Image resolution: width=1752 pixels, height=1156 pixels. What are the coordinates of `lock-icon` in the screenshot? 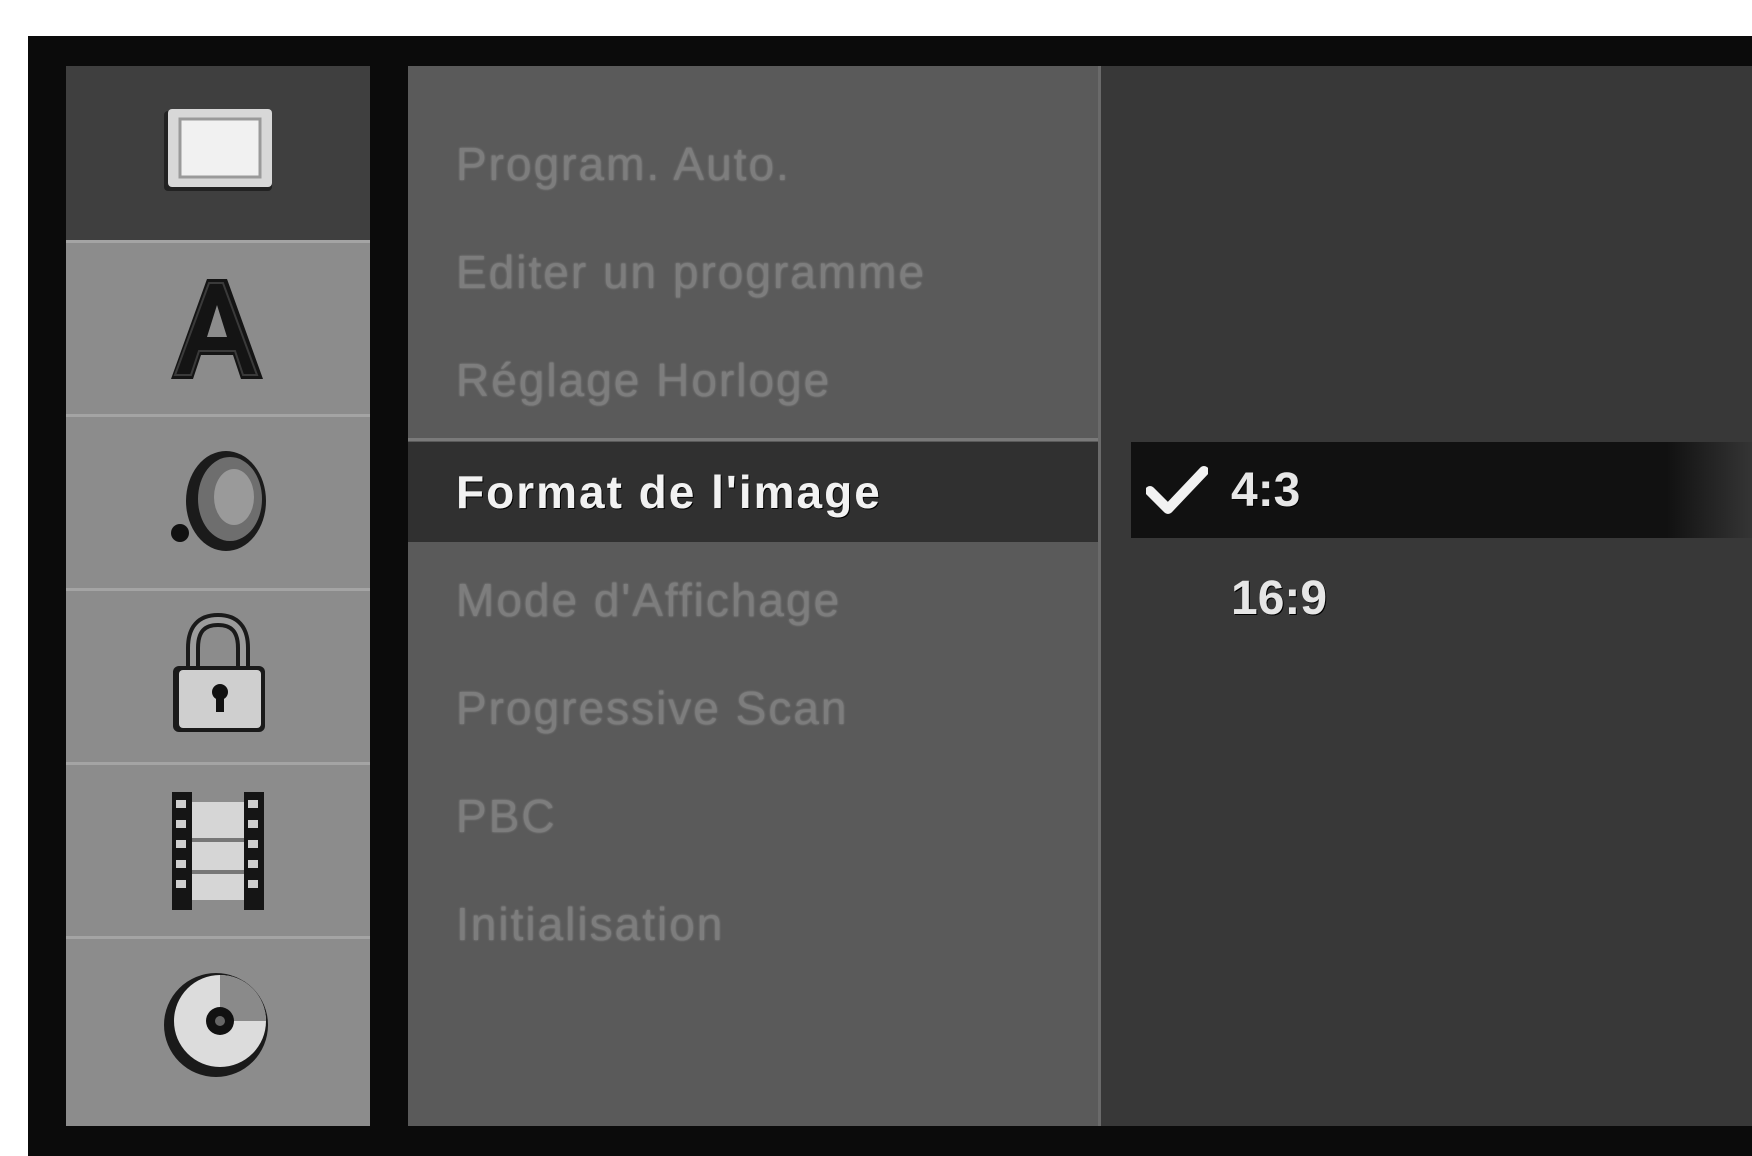 It's located at (219, 672).